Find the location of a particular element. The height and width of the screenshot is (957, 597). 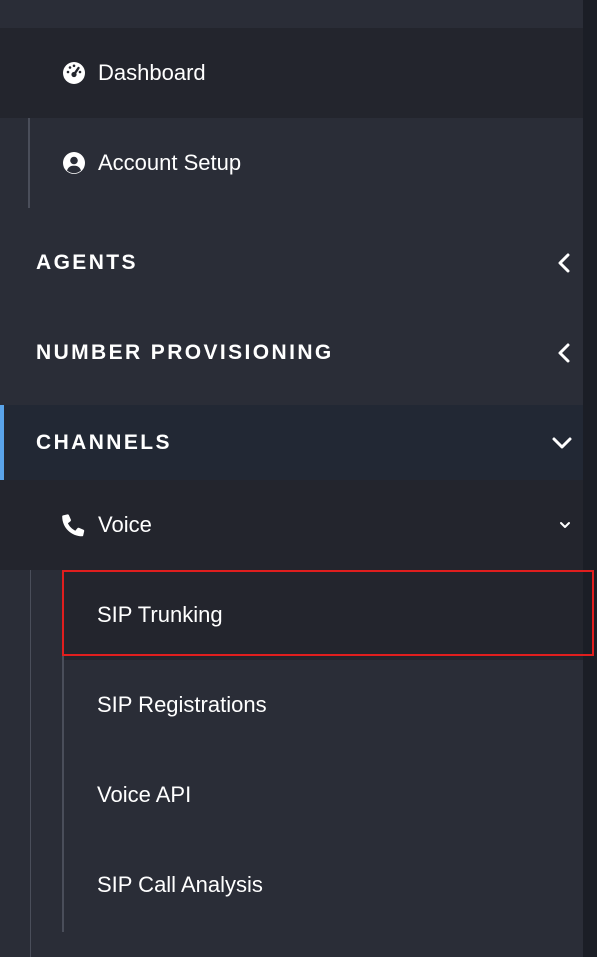

sidebar-item-label: Voice API is located at coordinates (144, 794).